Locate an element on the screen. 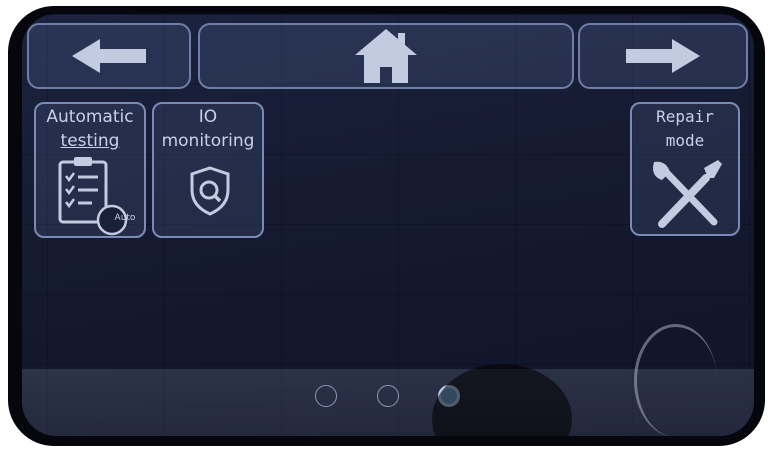 The width and height of the screenshot is (775, 452). shield-search-icon is located at coordinates (210, 191).